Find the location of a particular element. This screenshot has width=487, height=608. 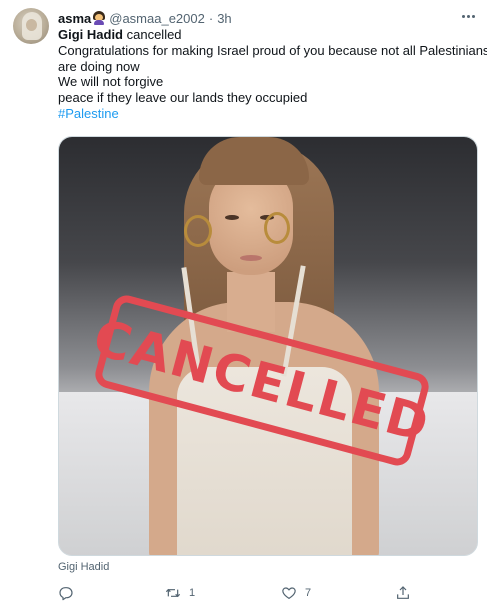

share-icon is located at coordinates (403, 592).